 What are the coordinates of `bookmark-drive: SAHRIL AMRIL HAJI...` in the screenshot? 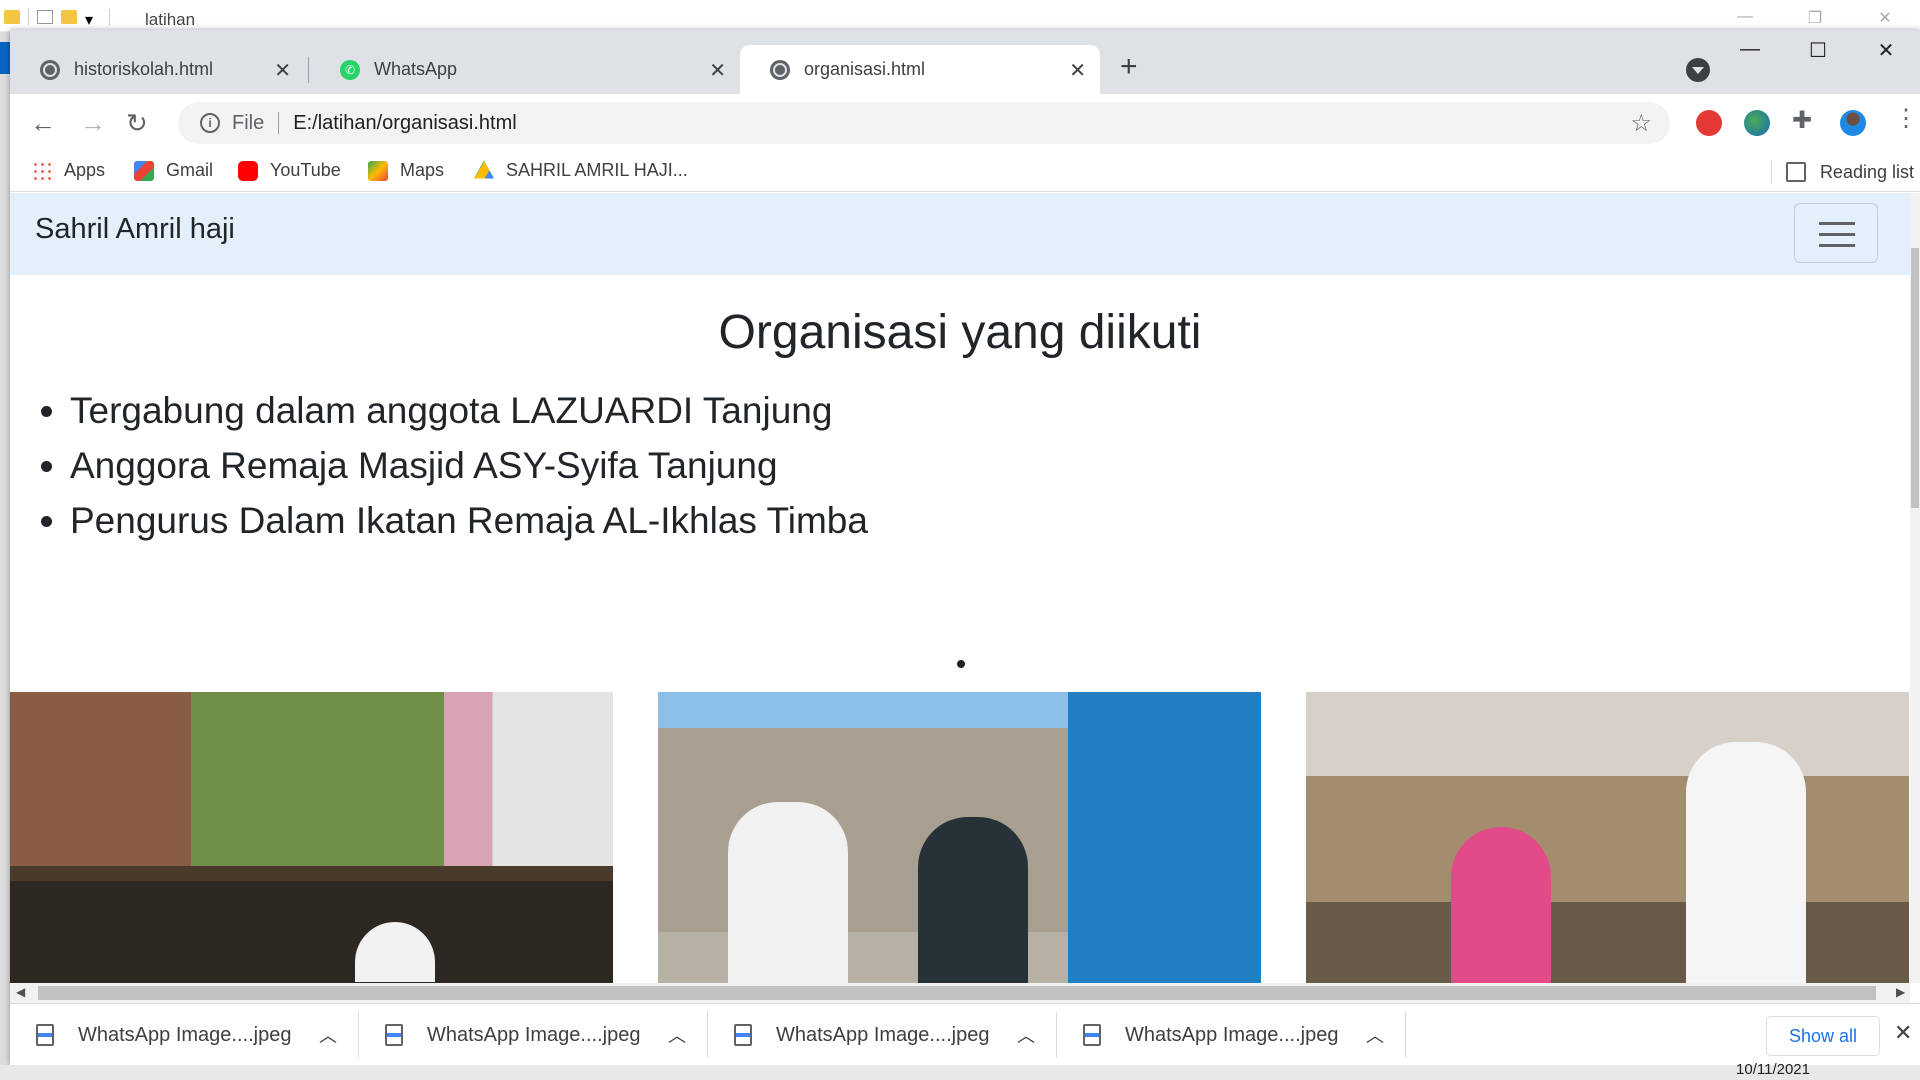 It's located at (581, 170).